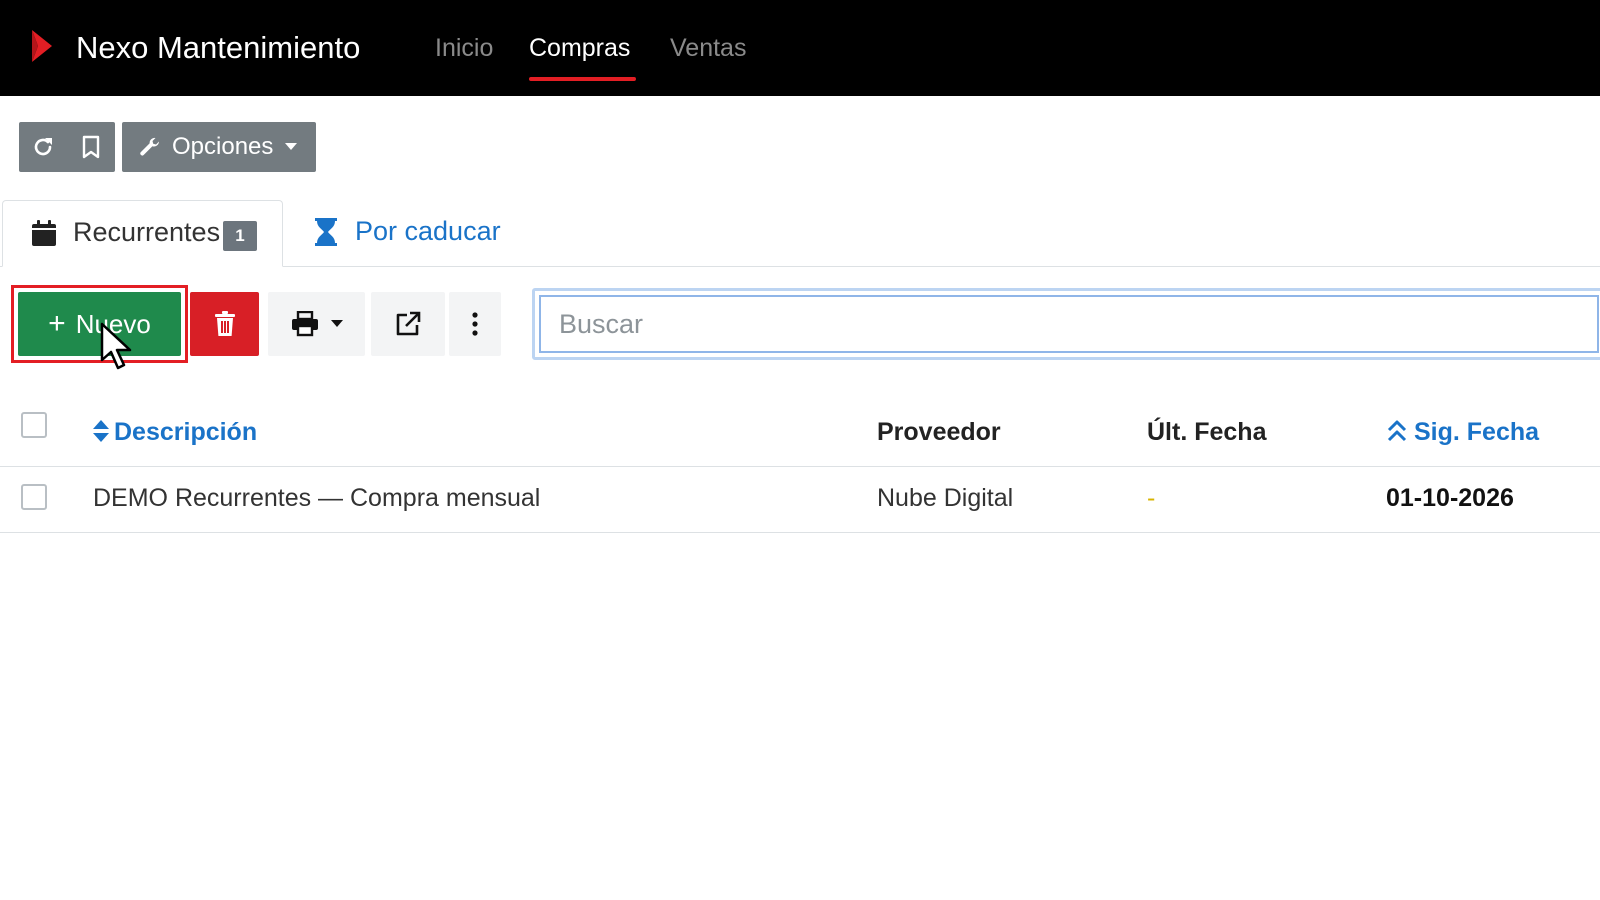  I want to click on more-vertical-icon, so click(475, 324).